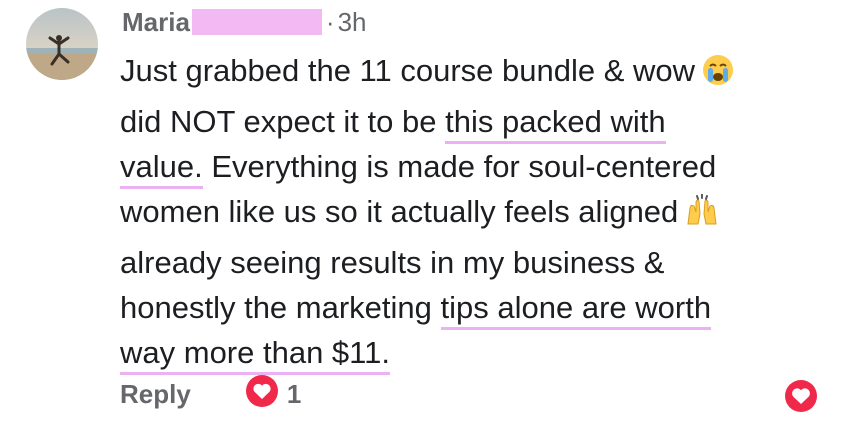  I want to click on comment-text: honestly the marketing, so click(280, 307).